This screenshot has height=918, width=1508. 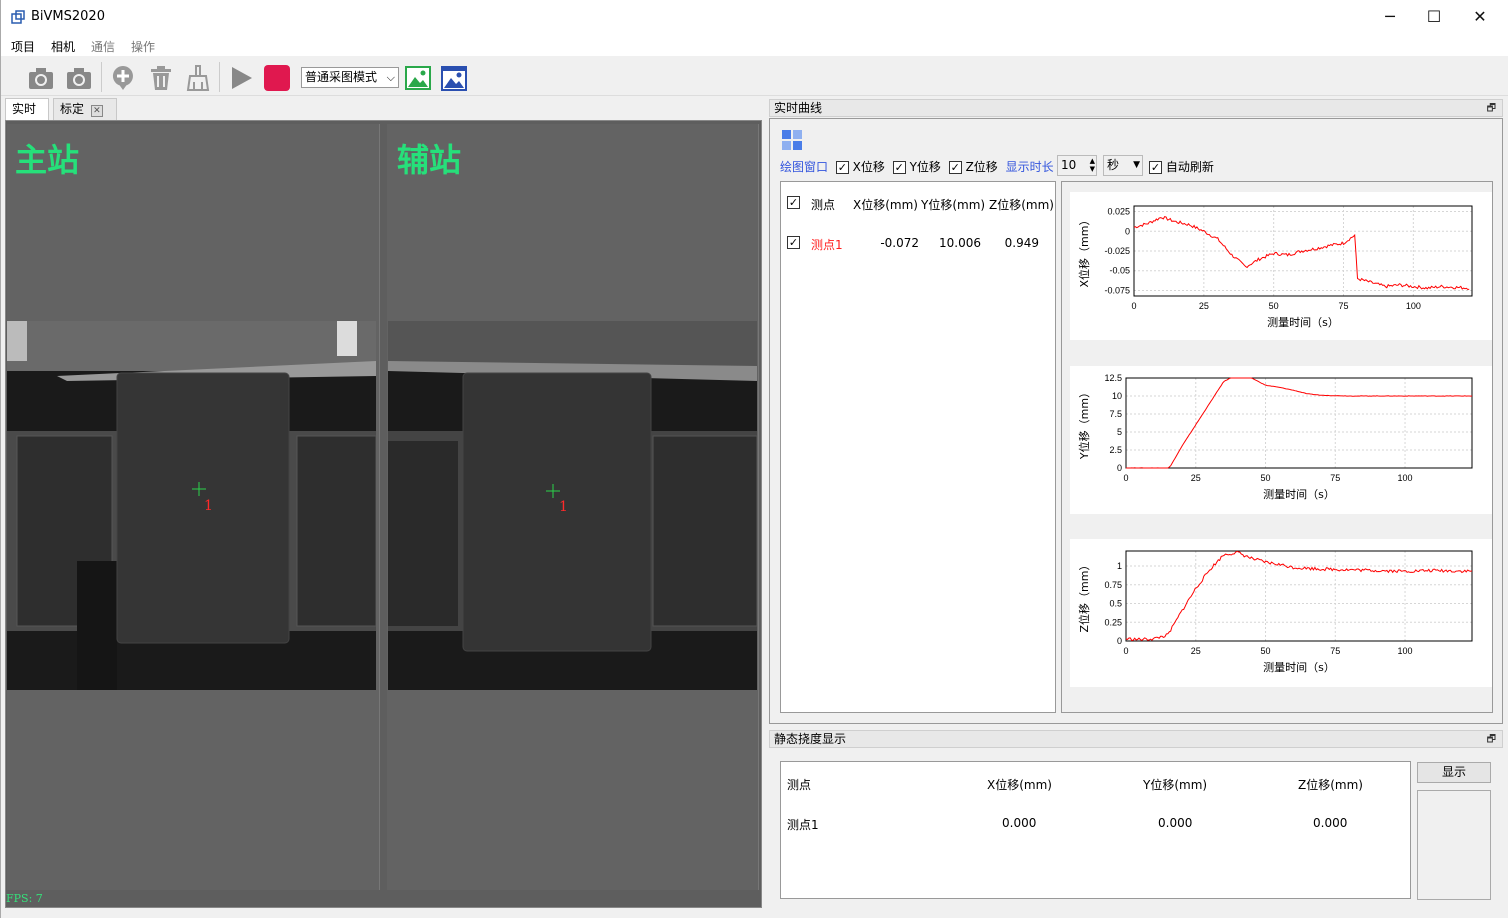 What do you see at coordinates (804, 167) in the screenshot?
I see `plot-window-label: 绘图窗口` at bounding box center [804, 167].